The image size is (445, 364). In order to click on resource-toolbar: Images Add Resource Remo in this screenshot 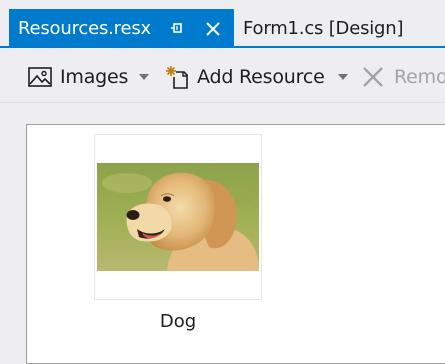, I will do `click(222, 77)`.